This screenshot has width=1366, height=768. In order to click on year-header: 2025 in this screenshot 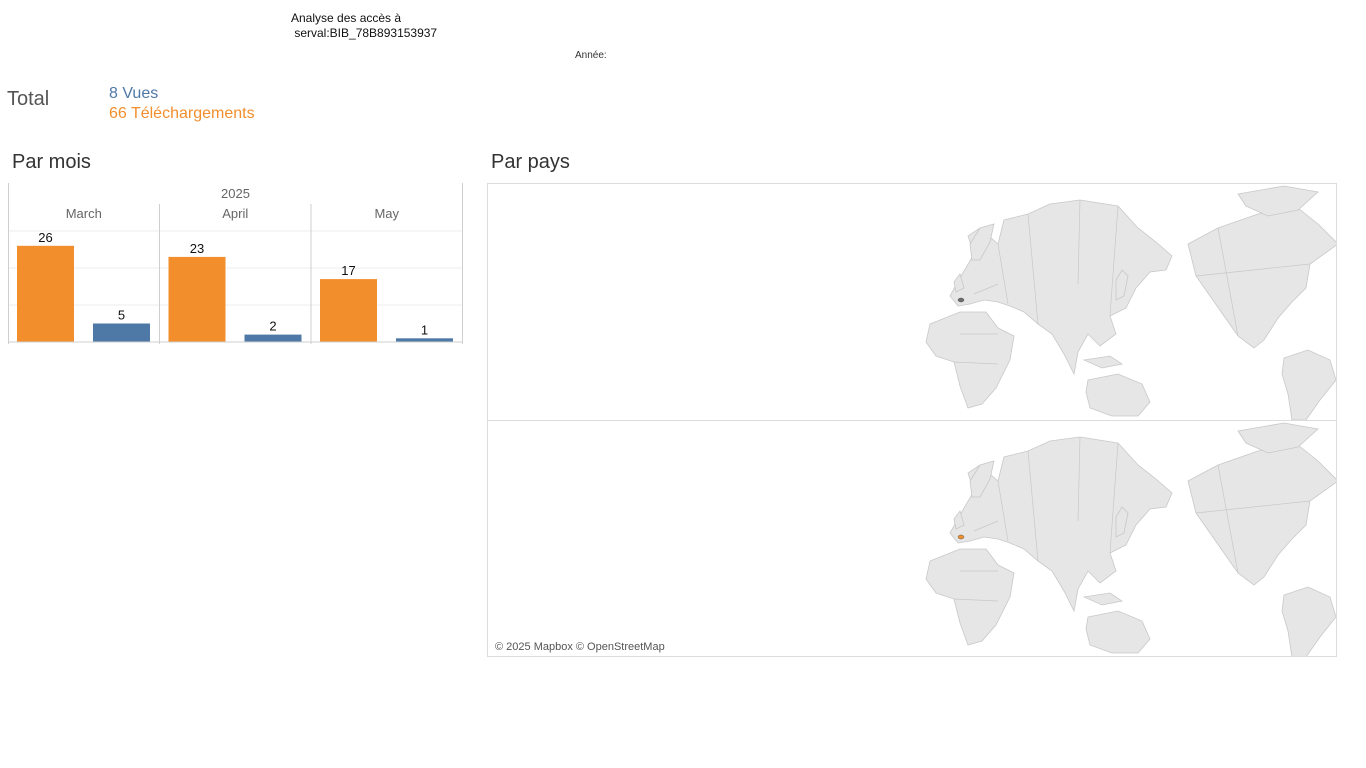, I will do `click(235, 193)`.